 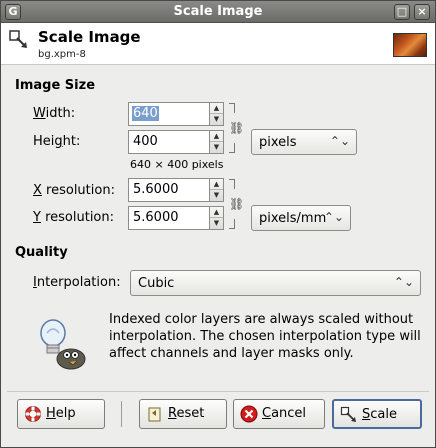 I want to click on height-label: Height:, so click(x=57, y=141).